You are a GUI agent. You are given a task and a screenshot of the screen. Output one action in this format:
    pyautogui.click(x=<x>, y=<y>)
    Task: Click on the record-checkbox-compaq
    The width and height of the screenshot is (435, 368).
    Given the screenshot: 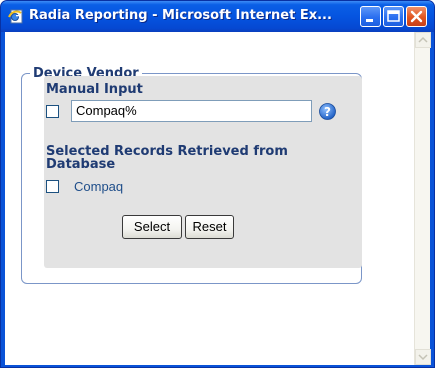 What is the action you would take?
    pyautogui.click(x=52, y=186)
    